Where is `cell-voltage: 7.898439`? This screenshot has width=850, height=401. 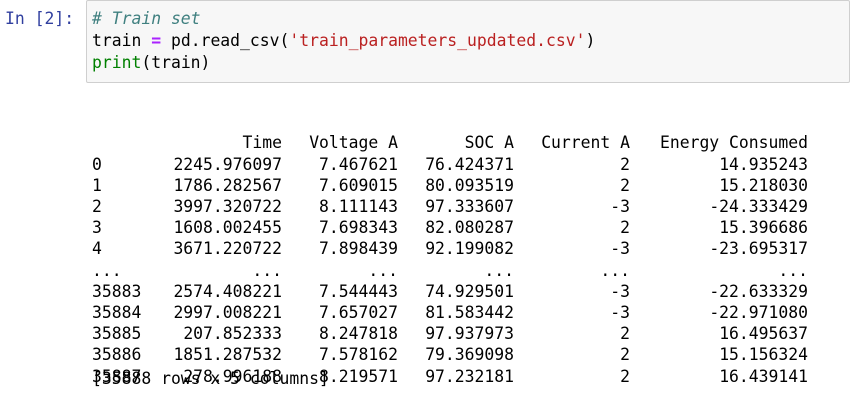 cell-voltage: 7.898439 is located at coordinates (358, 249).